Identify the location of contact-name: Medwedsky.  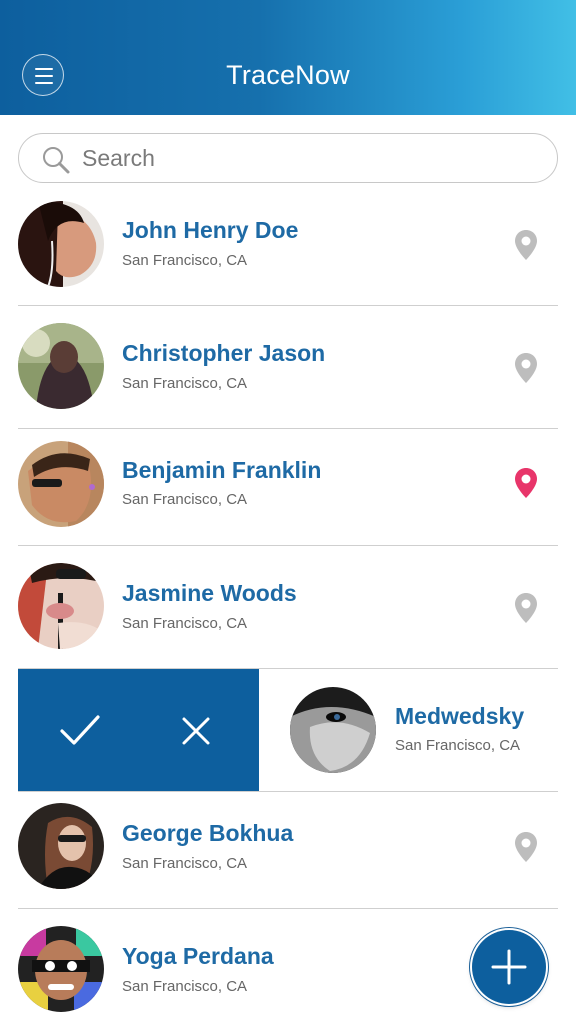
(460, 716).